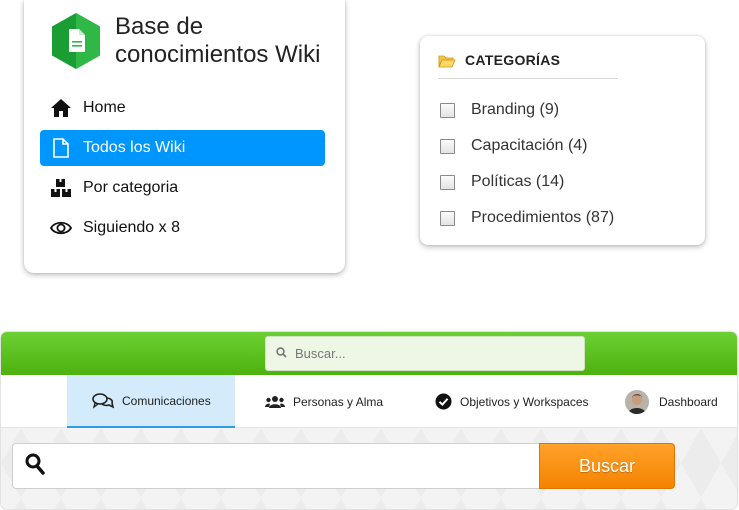 This screenshot has width=739, height=510. Describe the element at coordinates (166, 400) in the screenshot. I see `tab-label: Comunicaciones` at that location.